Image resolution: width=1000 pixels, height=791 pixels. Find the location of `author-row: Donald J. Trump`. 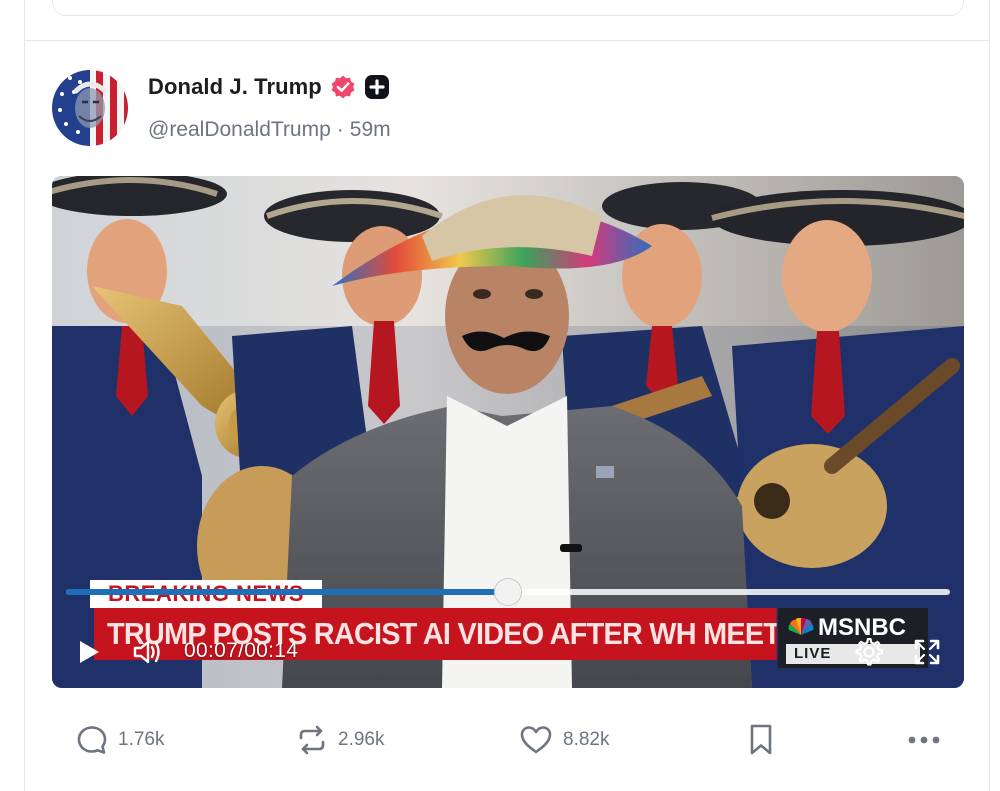

author-row: Donald J. Trump is located at coordinates (269, 87).